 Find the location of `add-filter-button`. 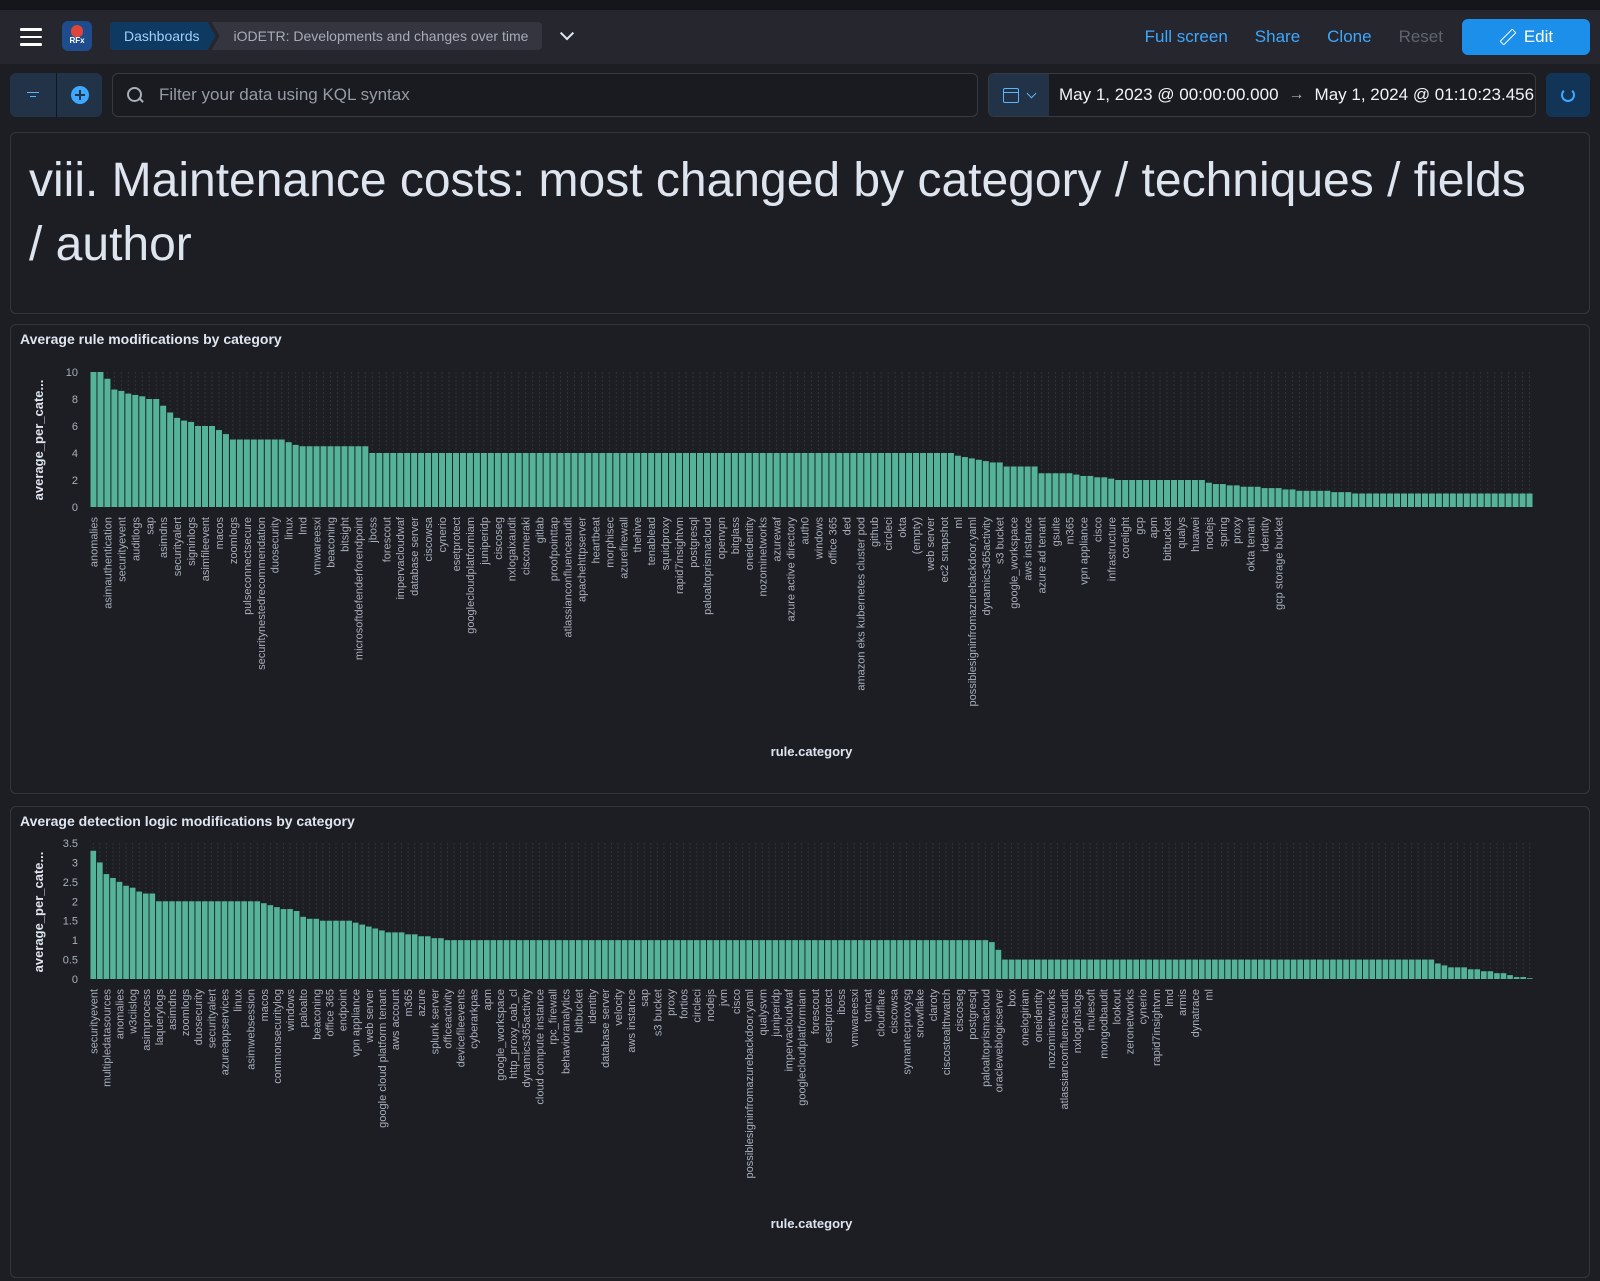

add-filter-button is located at coordinates (79, 95).